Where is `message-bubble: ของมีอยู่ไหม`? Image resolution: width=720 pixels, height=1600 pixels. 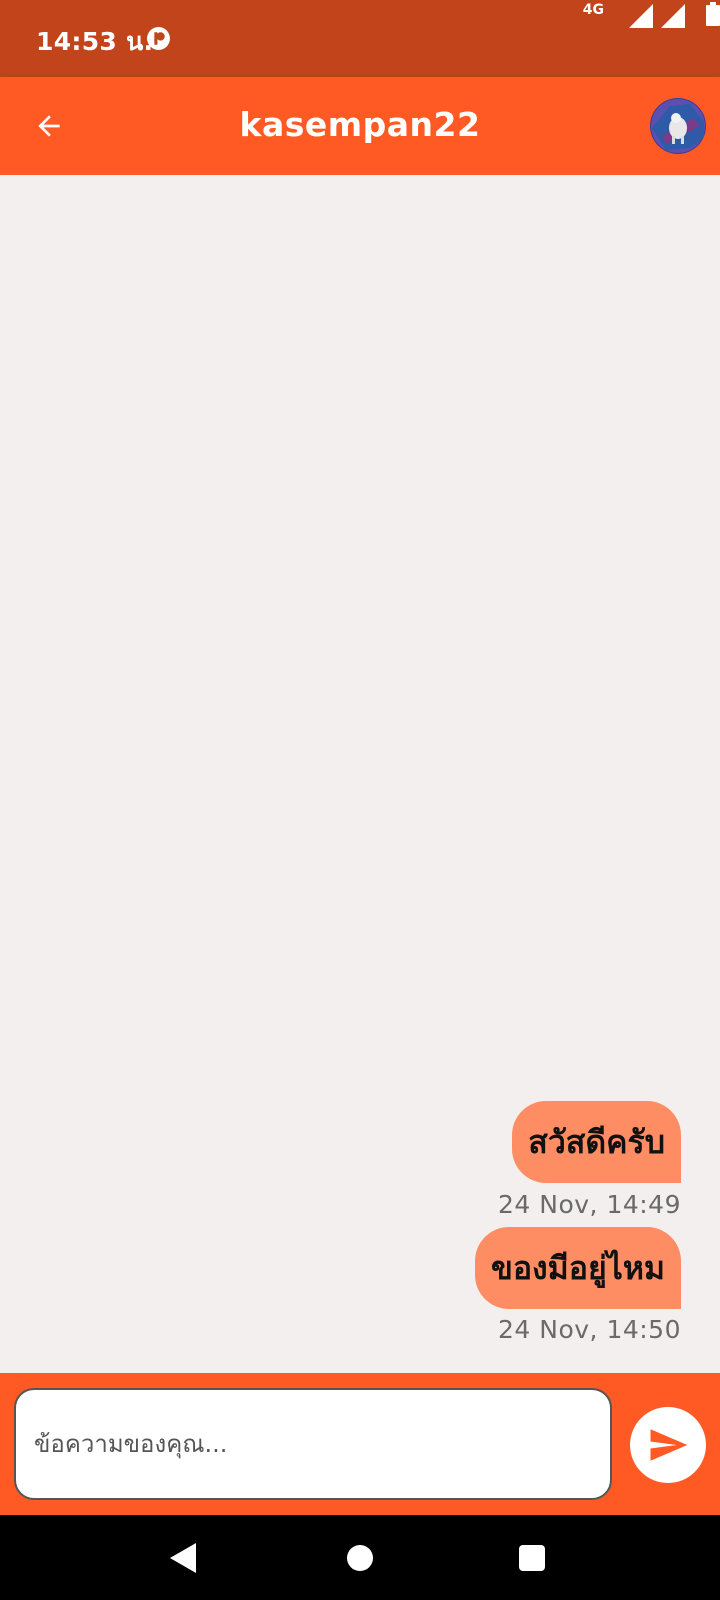 message-bubble: ของมีอยู่ไหม is located at coordinates (577, 1268).